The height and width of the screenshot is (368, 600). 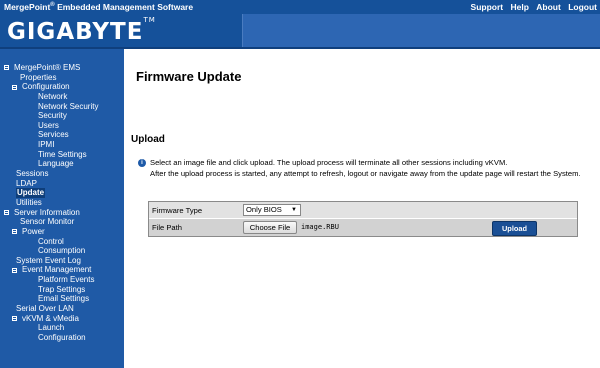 I want to click on about-link: About, so click(x=548, y=7).